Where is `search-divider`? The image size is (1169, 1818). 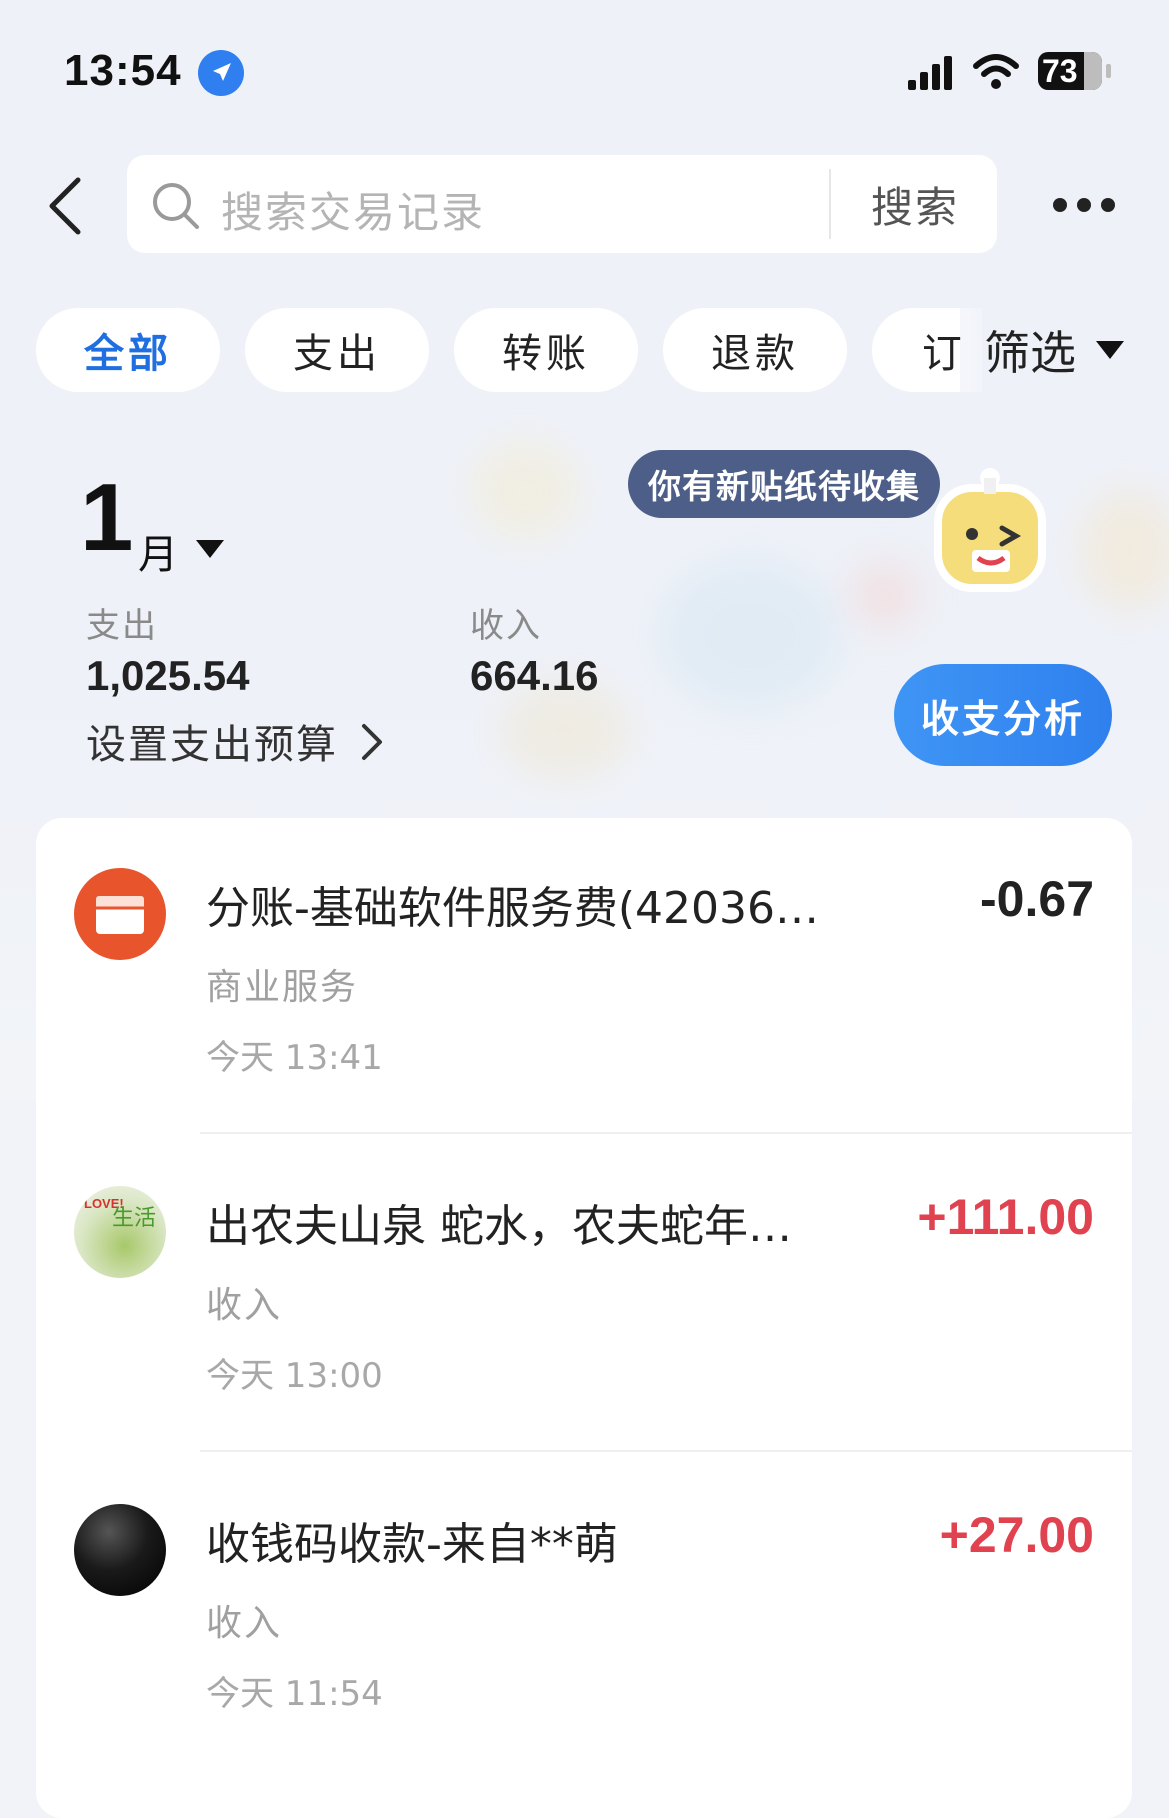
search-divider is located at coordinates (830, 204).